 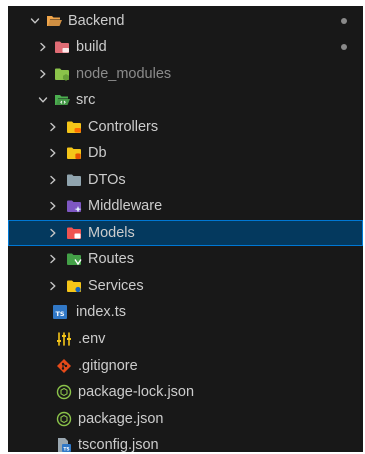 I want to click on tree-item-label: tsconfig.json, so click(x=118, y=444).